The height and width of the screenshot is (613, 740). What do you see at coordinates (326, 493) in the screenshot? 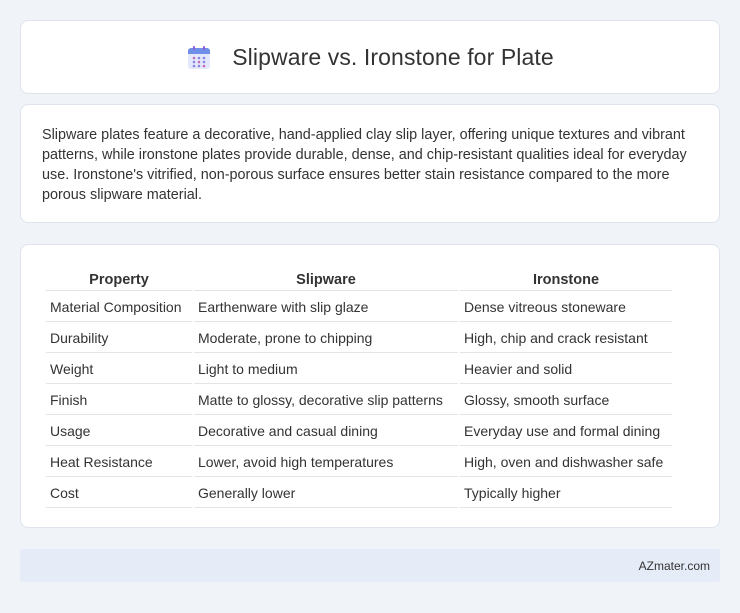
I see `table-cell-slipware: Generally lower` at bounding box center [326, 493].